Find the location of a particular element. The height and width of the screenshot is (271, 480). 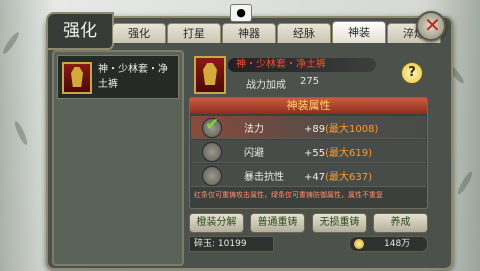

close-icon: ✕ is located at coordinates (432, 25).